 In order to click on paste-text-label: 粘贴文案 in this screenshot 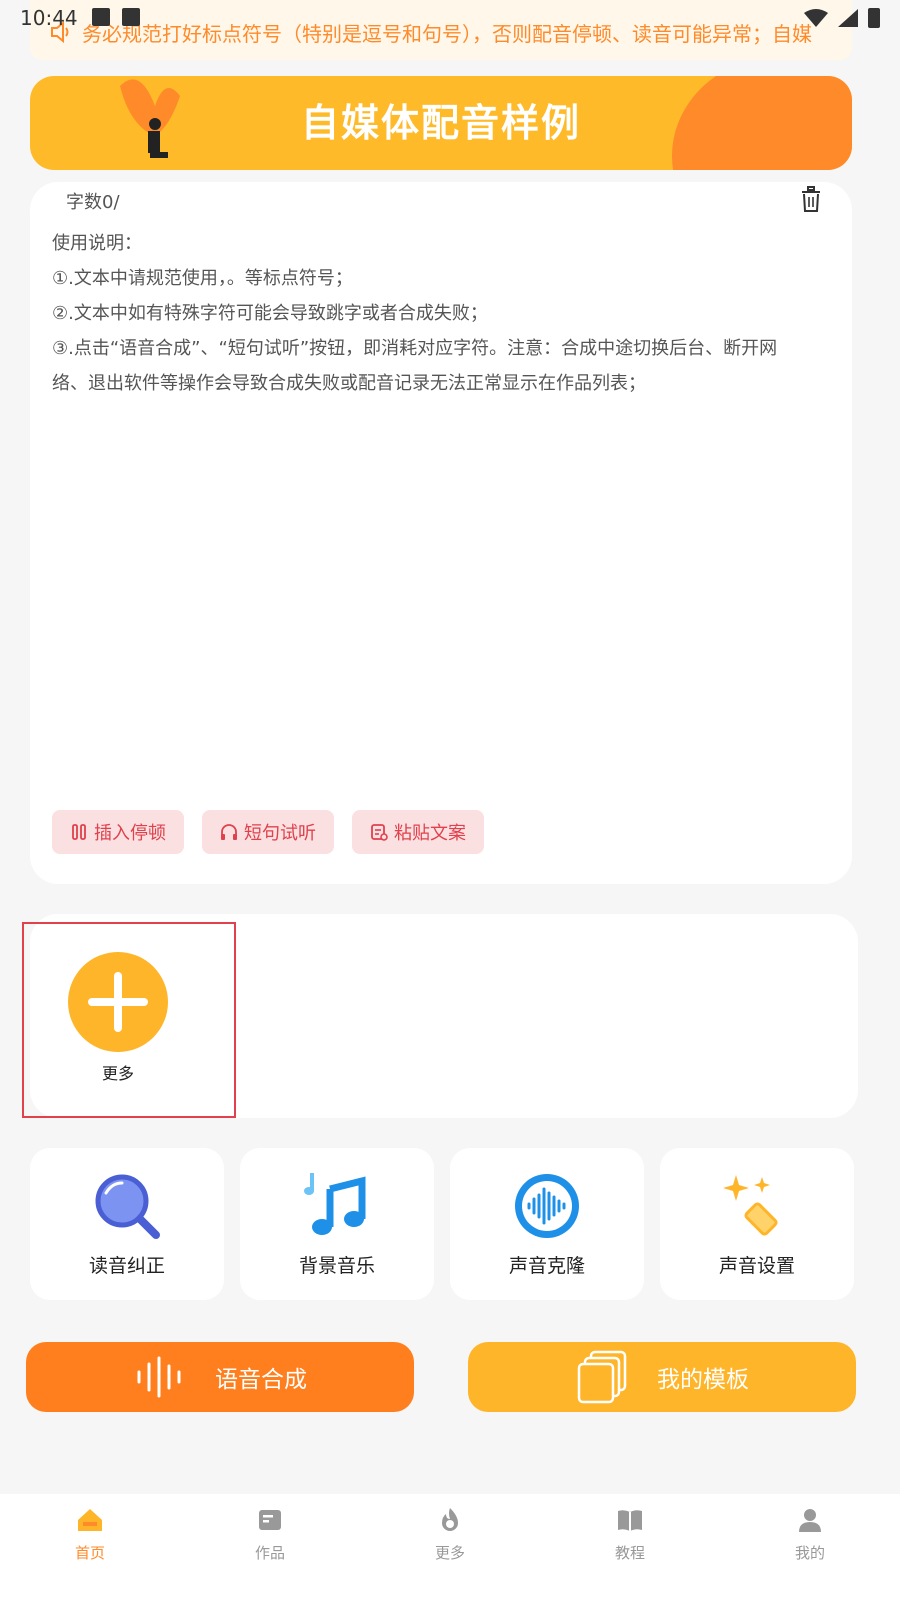, I will do `click(430, 833)`.